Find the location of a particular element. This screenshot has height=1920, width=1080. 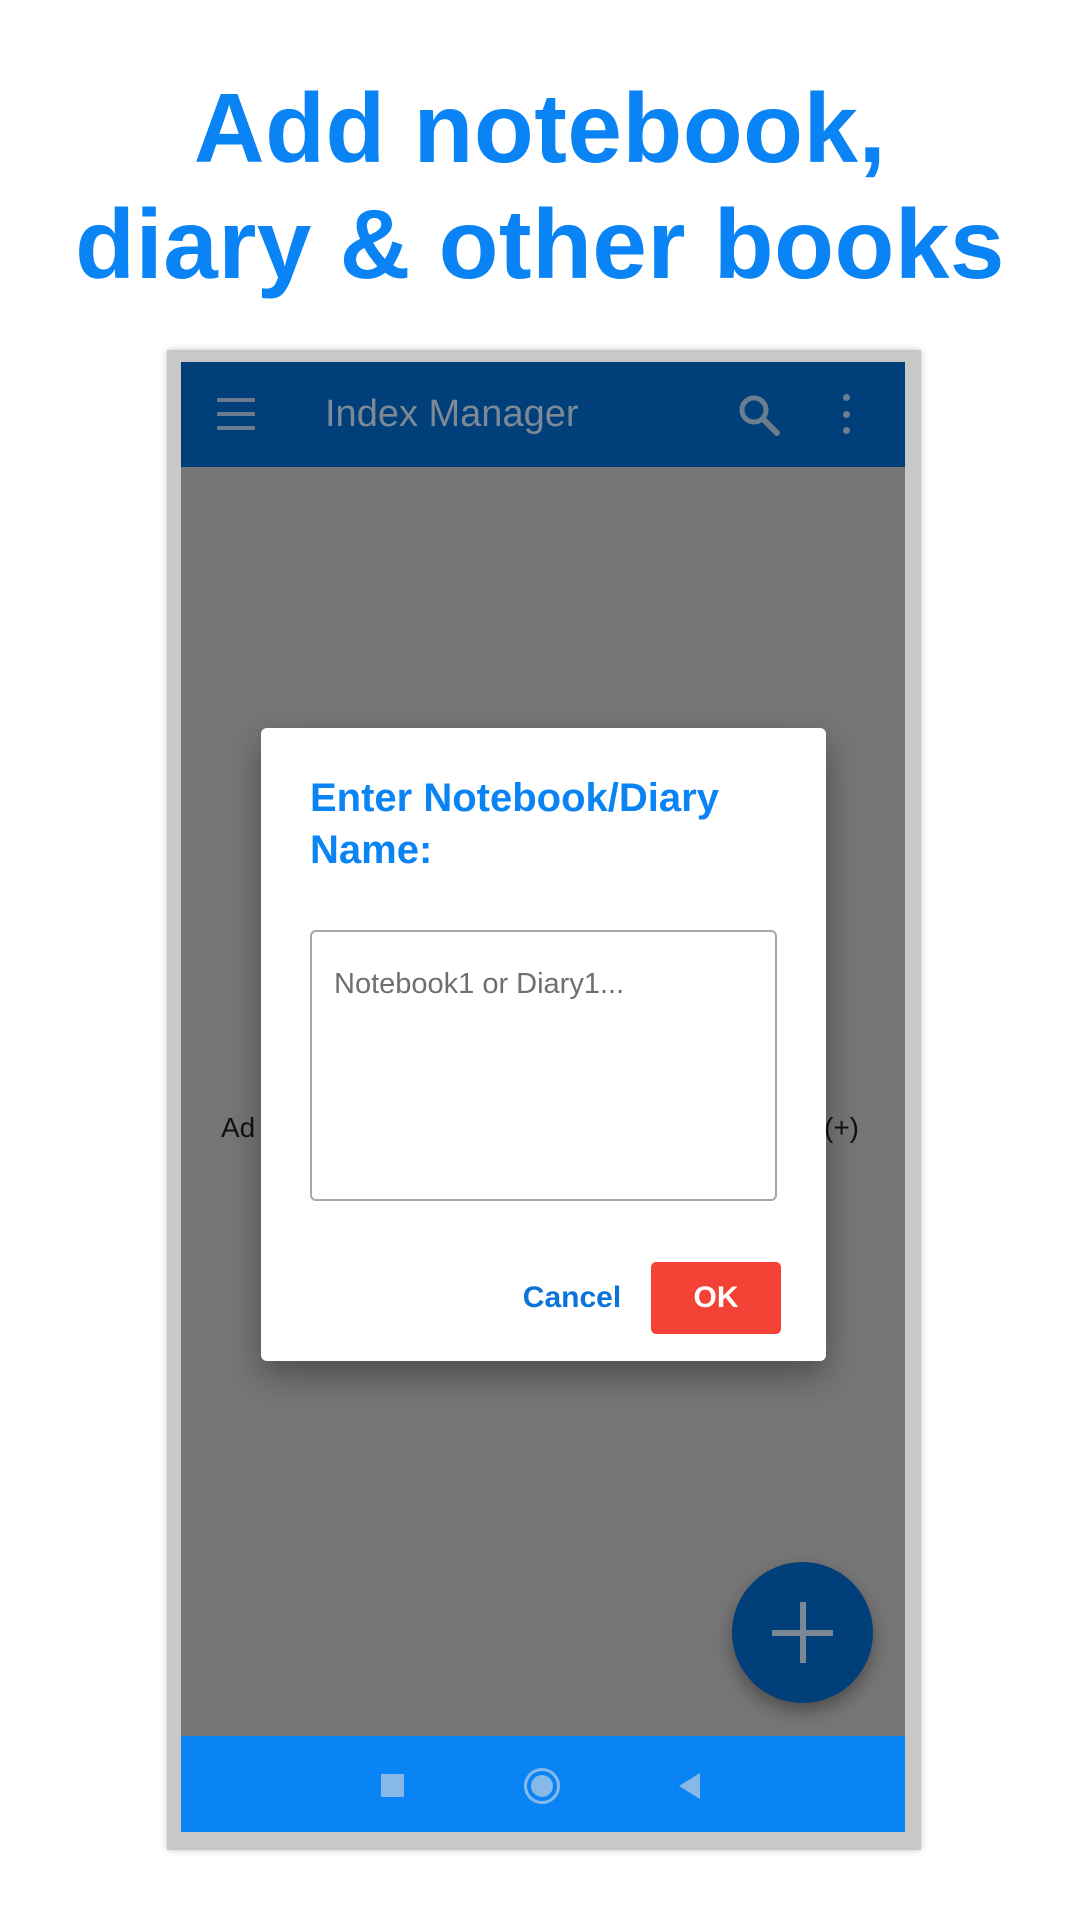

notebook-name-input is located at coordinates (543, 1065).